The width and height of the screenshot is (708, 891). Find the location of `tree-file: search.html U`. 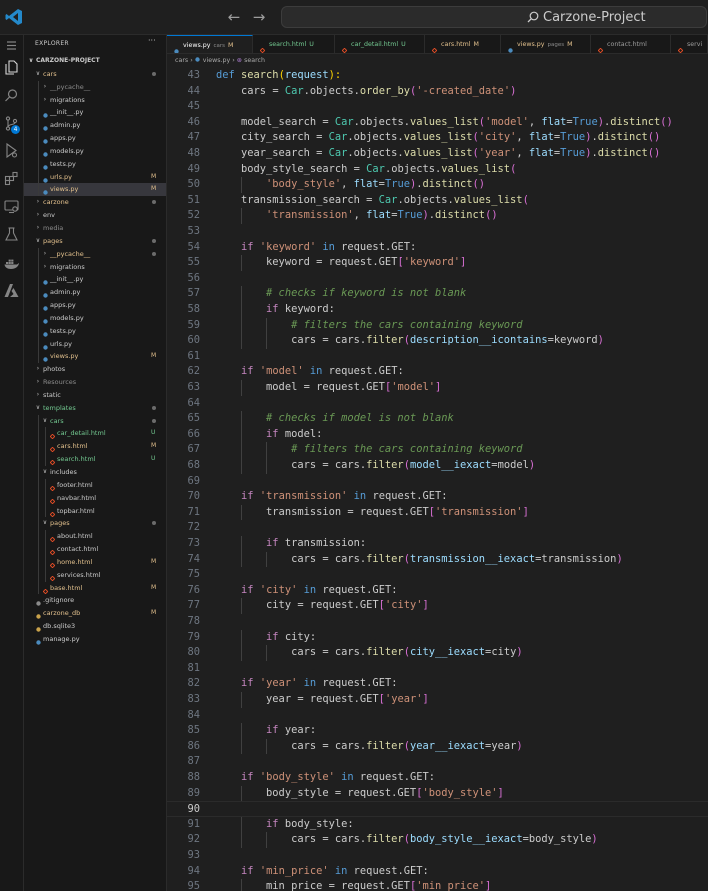

tree-file: search.html U is located at coordinates (95, 459).